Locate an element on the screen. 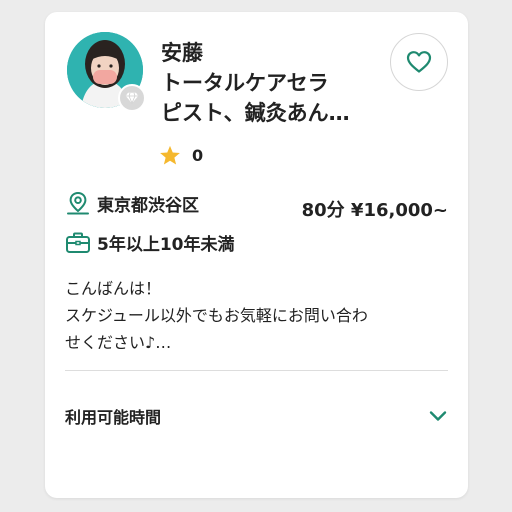 Image resolution: width=512 pixels, height=512 pixels. briefcase-icon is located at coordinates (78, 242).